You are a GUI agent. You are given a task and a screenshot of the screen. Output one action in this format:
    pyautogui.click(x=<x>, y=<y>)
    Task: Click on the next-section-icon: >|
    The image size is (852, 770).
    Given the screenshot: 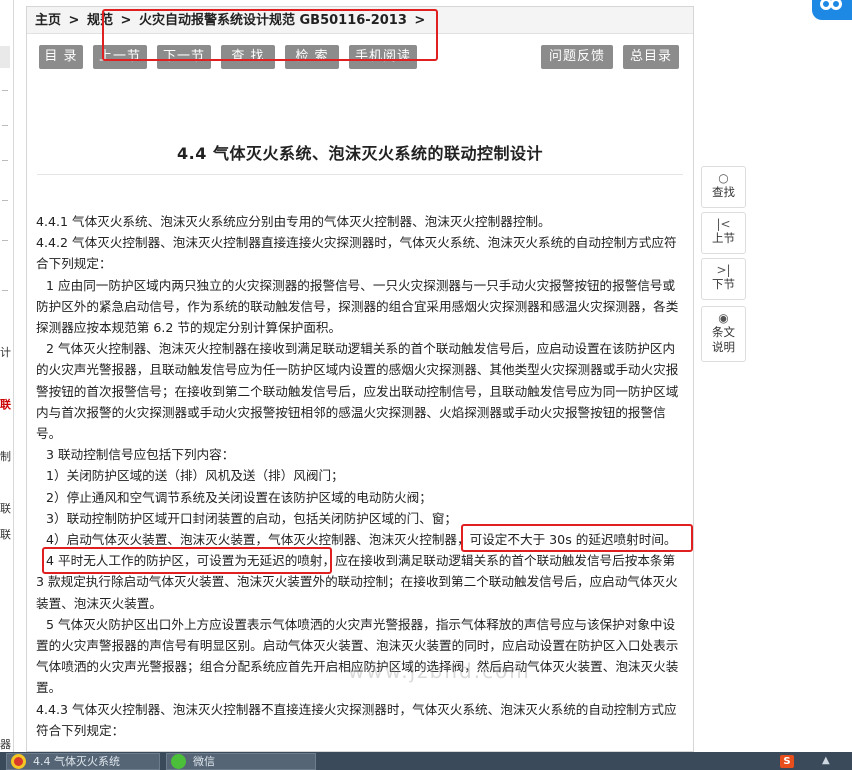 What is the action you would take?
    pyautogui.click(x=723, y=270)
    